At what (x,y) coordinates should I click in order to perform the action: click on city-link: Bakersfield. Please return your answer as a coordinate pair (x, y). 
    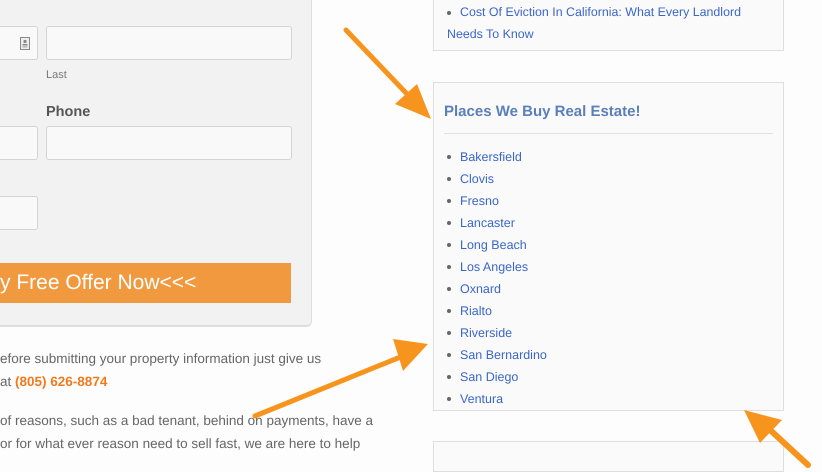
    Looking at the image, I should click on (491, 157).